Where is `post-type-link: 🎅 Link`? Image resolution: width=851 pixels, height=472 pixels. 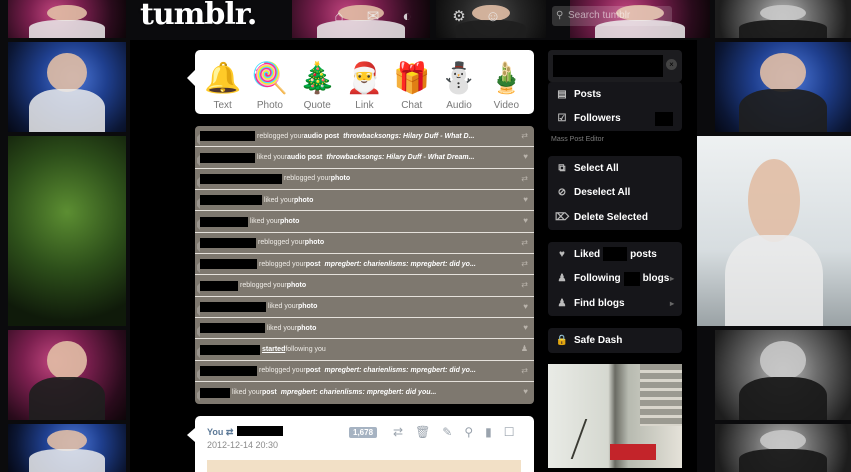 post-type-link: 🎅 Link is located at coordinates (364, 85).